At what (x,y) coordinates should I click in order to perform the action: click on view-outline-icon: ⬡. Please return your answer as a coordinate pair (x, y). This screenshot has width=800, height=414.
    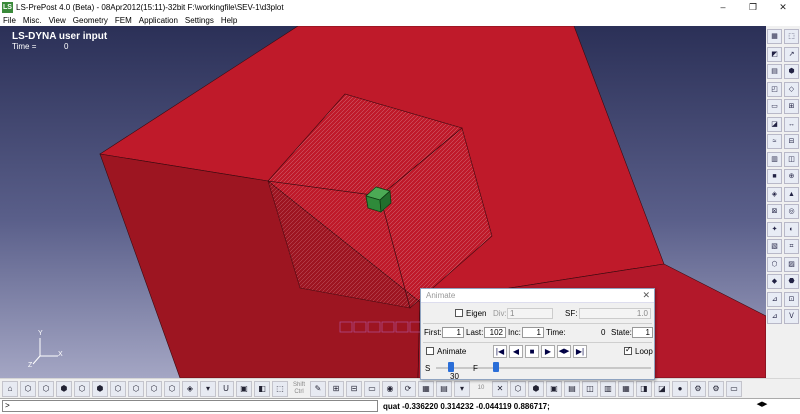
    Looking at the image, I should click on (172, 388).